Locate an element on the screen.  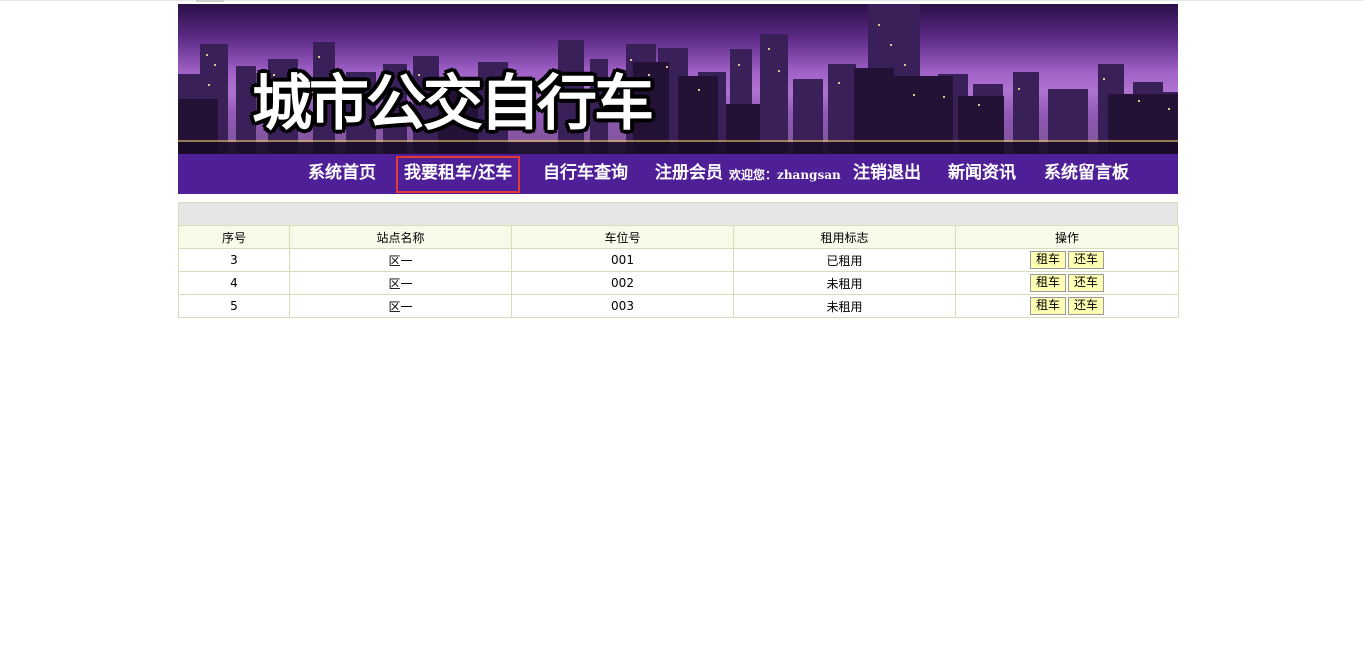
table-header-row: 序号 站点名称 车位号 租用标志 操作 is located at coordinates (678, 237).